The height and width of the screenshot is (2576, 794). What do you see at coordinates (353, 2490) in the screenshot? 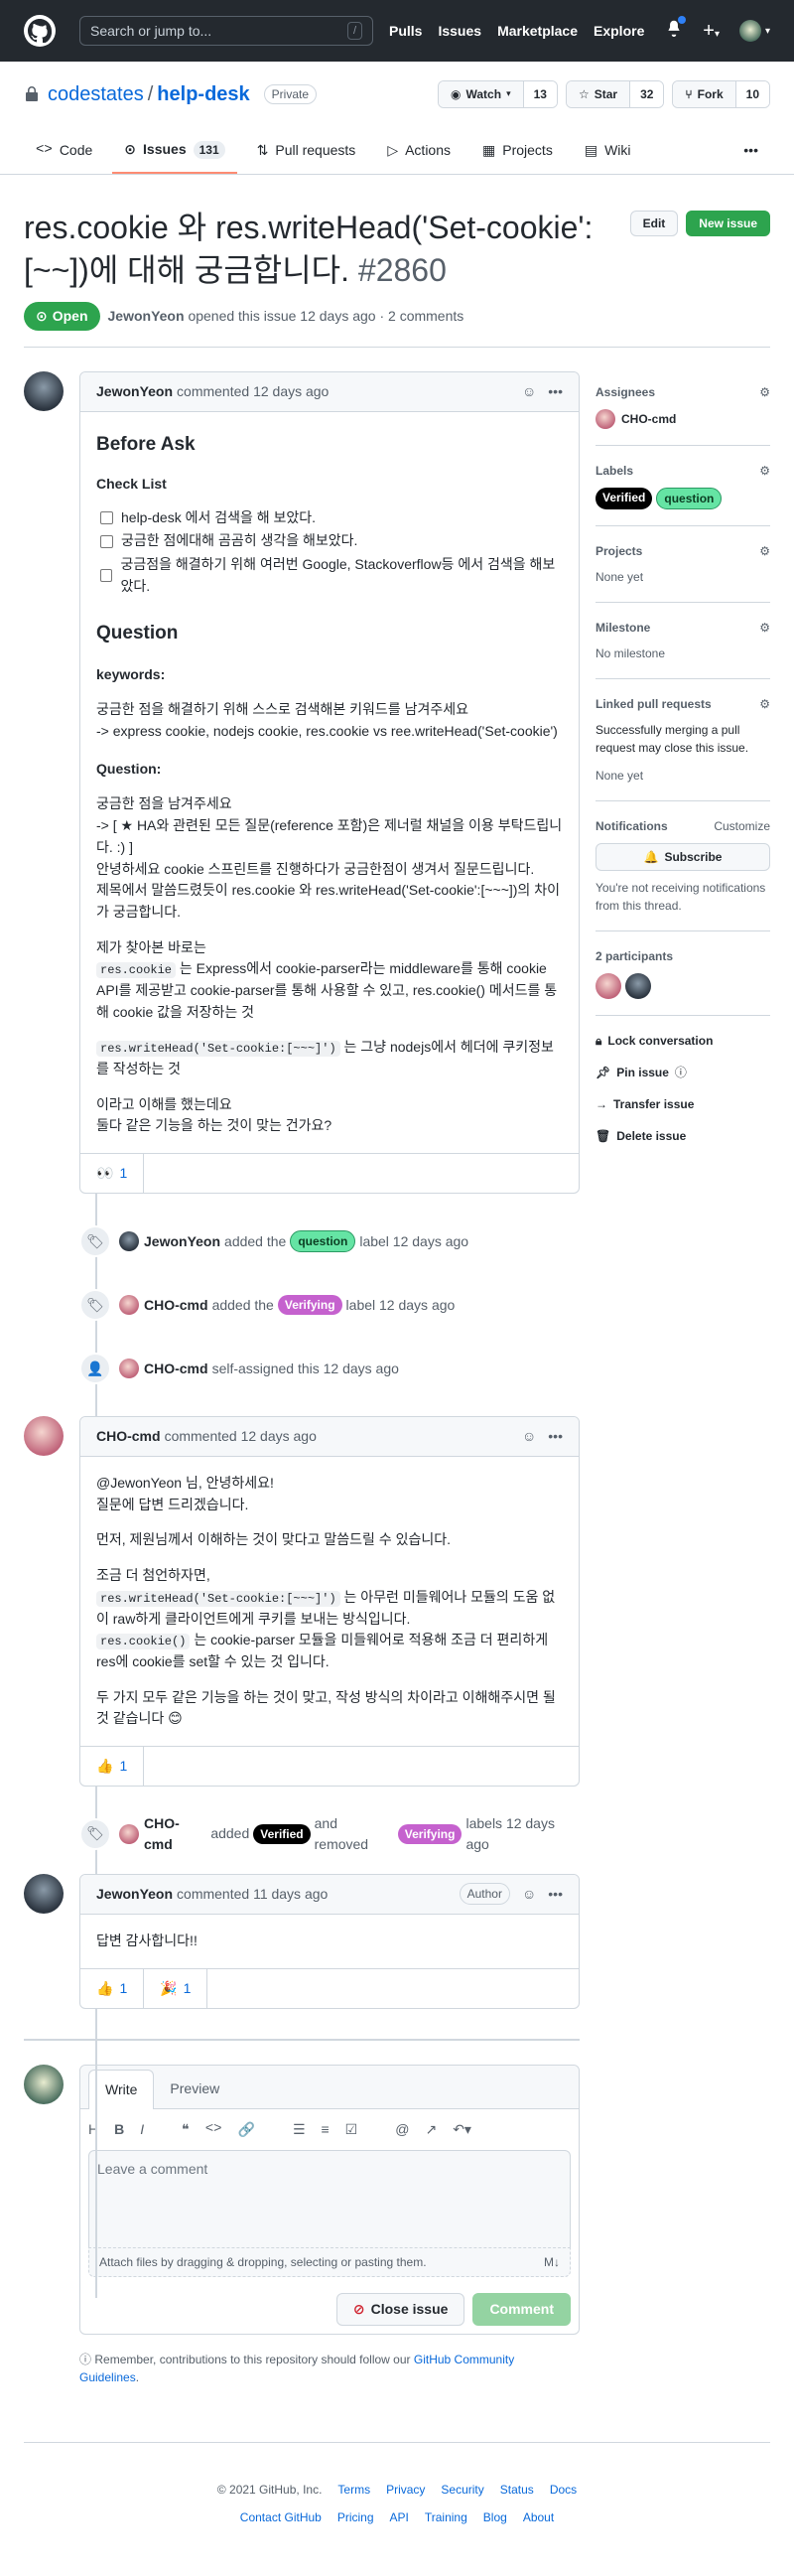
I see `footer-link-terms: Terms` at bounding box center [353, 2490].